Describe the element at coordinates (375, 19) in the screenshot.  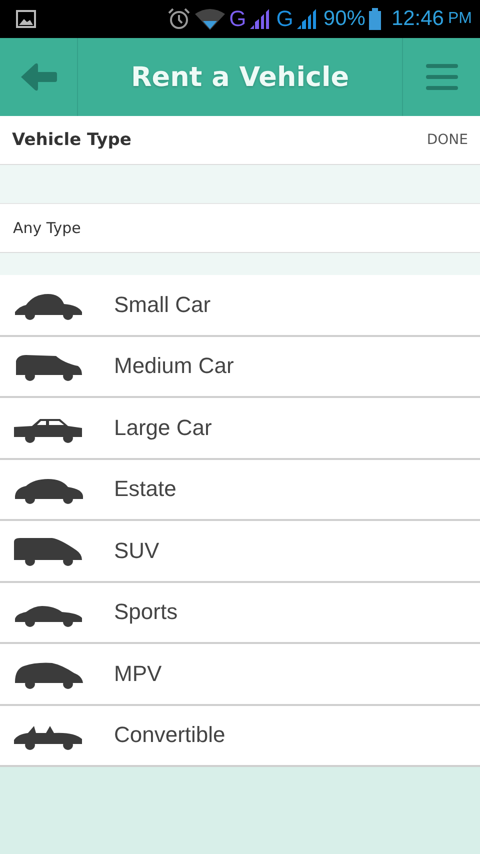
I see `battery-icon` at that location.